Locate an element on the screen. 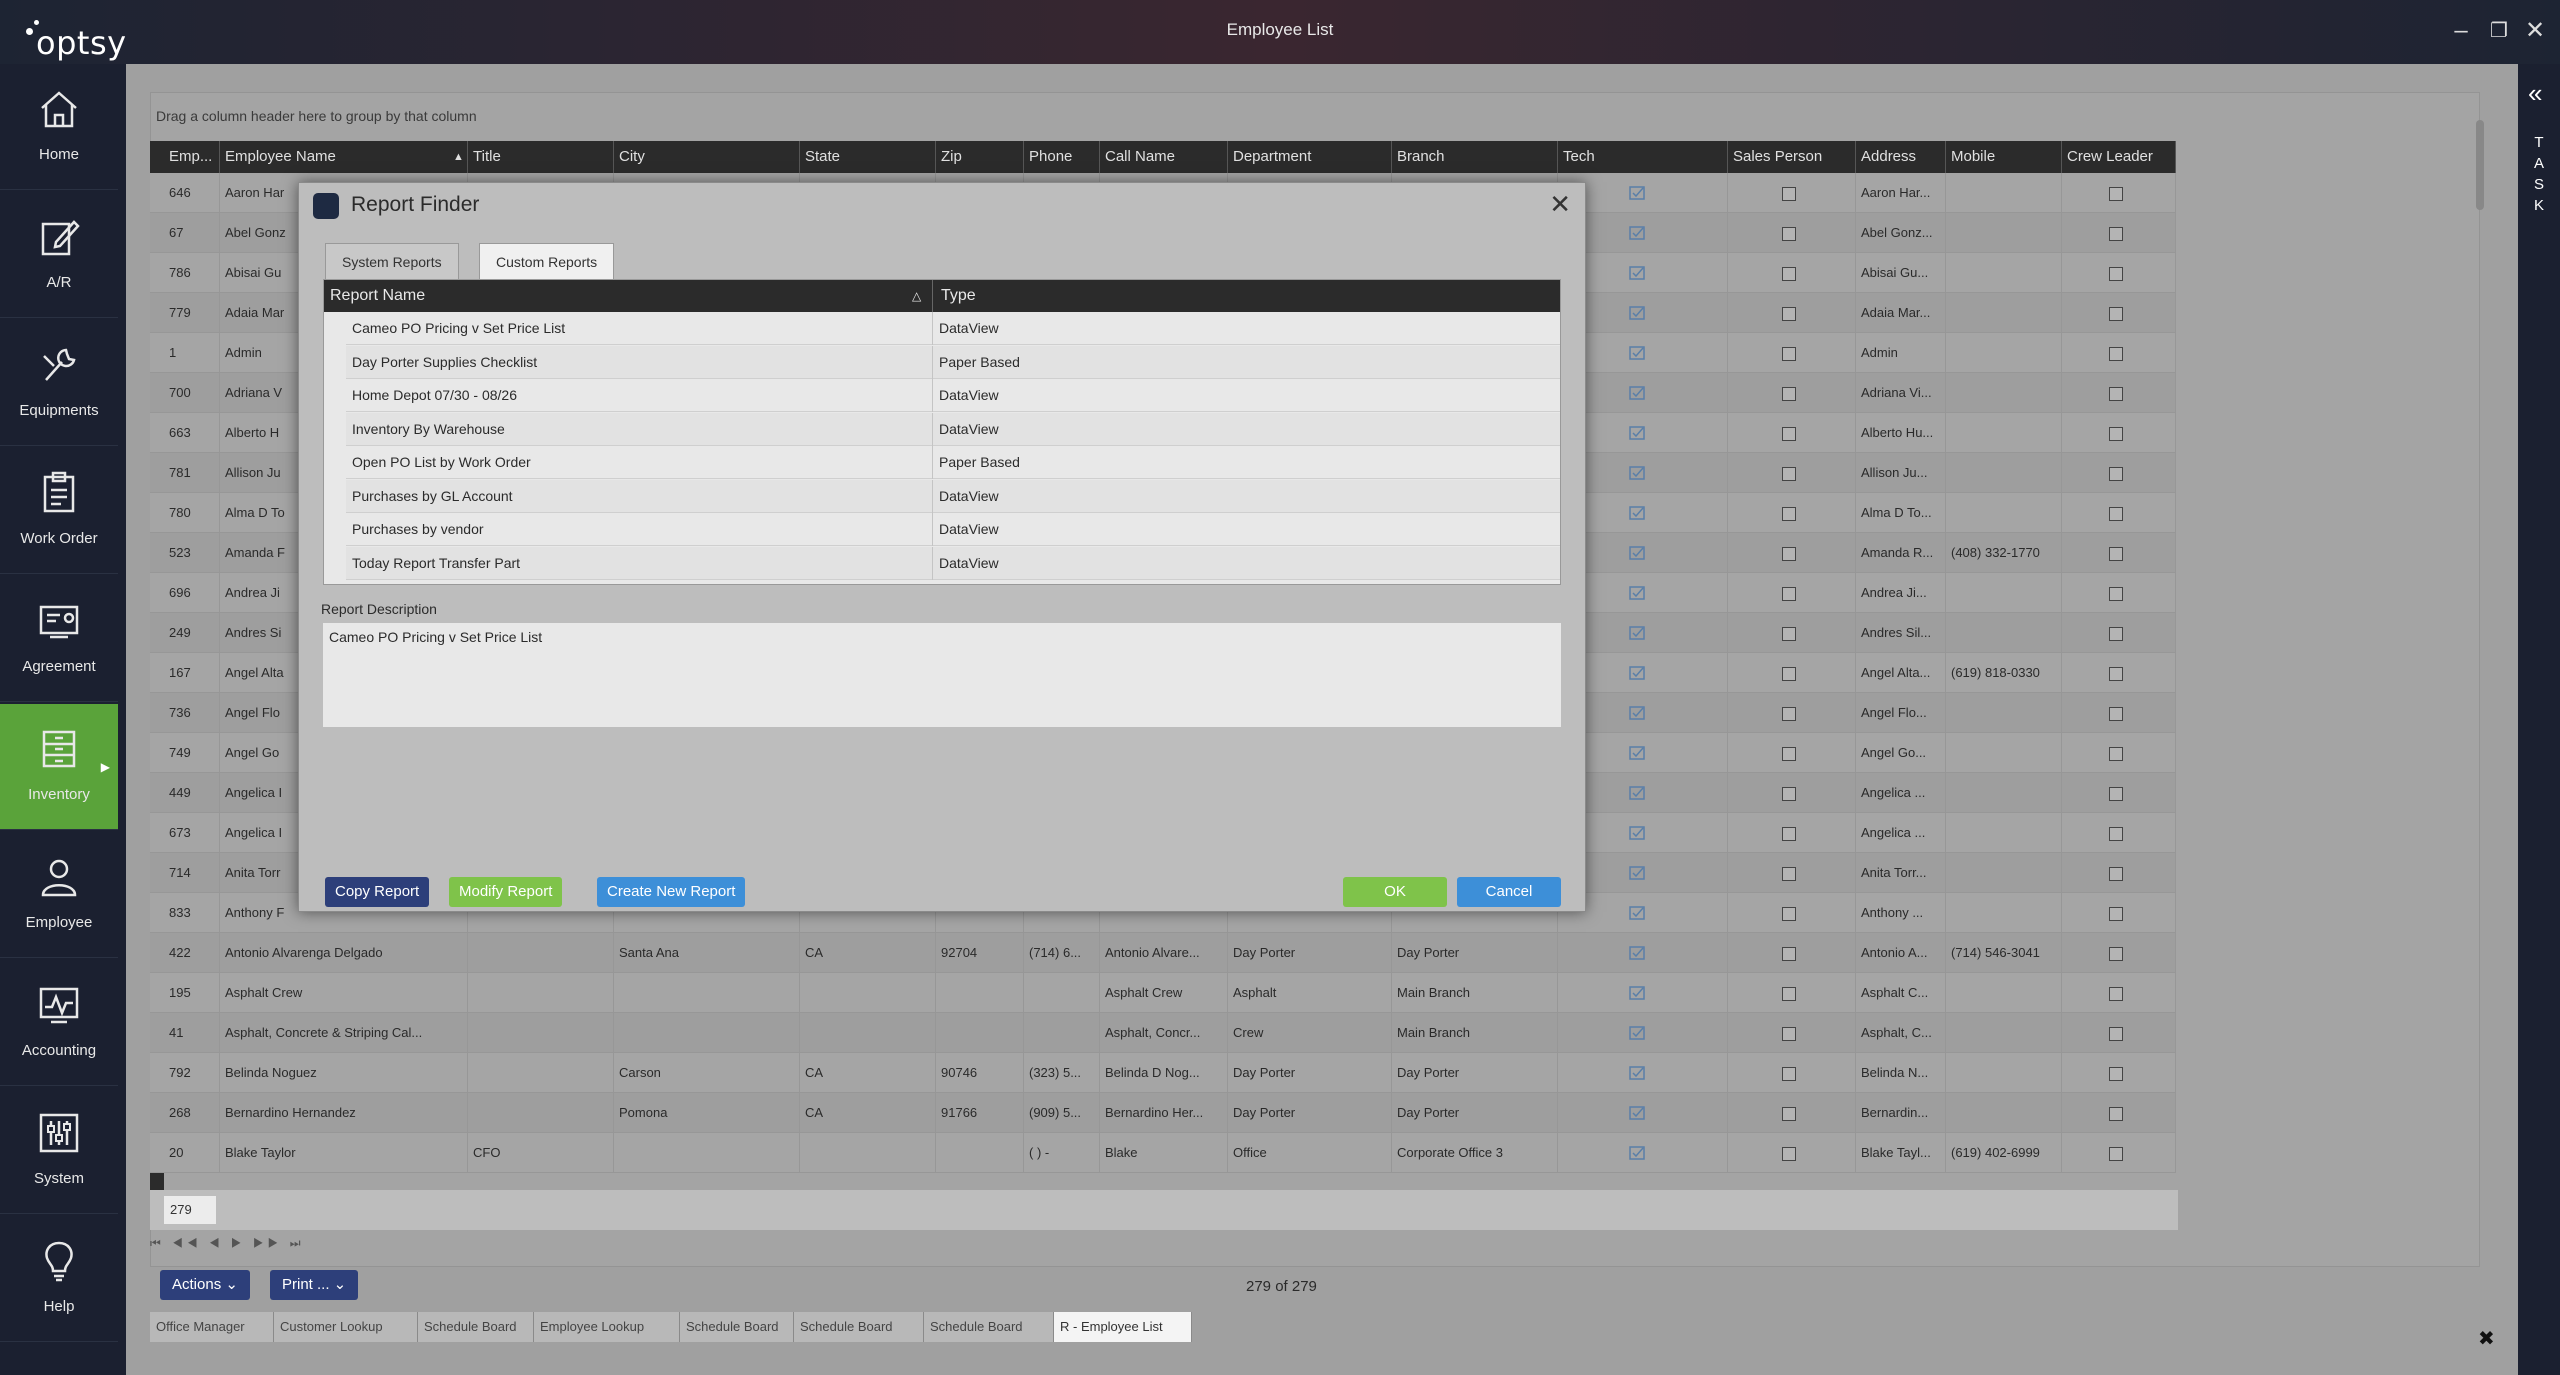 Image resolution: width=2560 pixels, height=1375 pixels. task-label: TASK is located at coordinates (2539, 174).